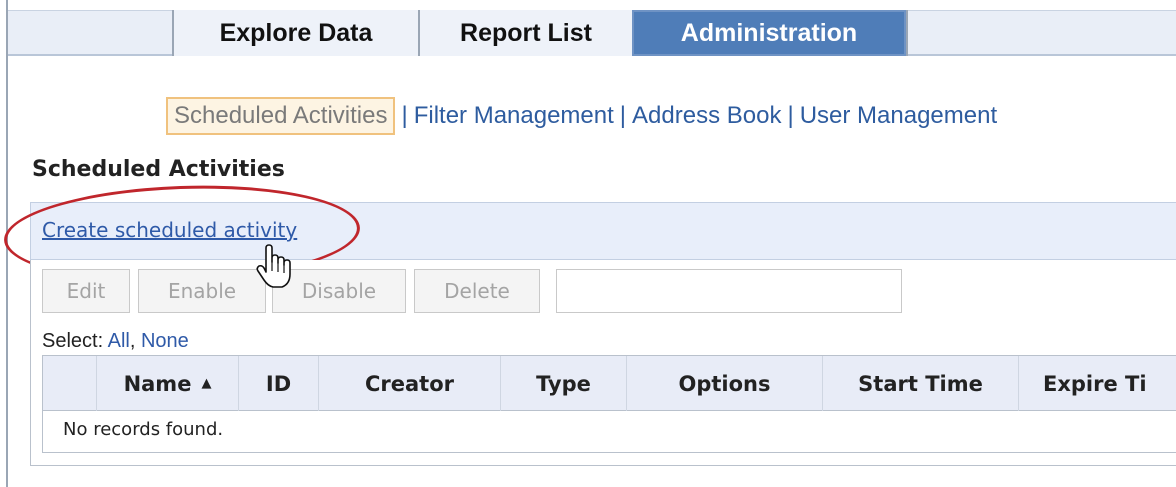  I want to click on empty-records-message: No records found., so click(143, 429).